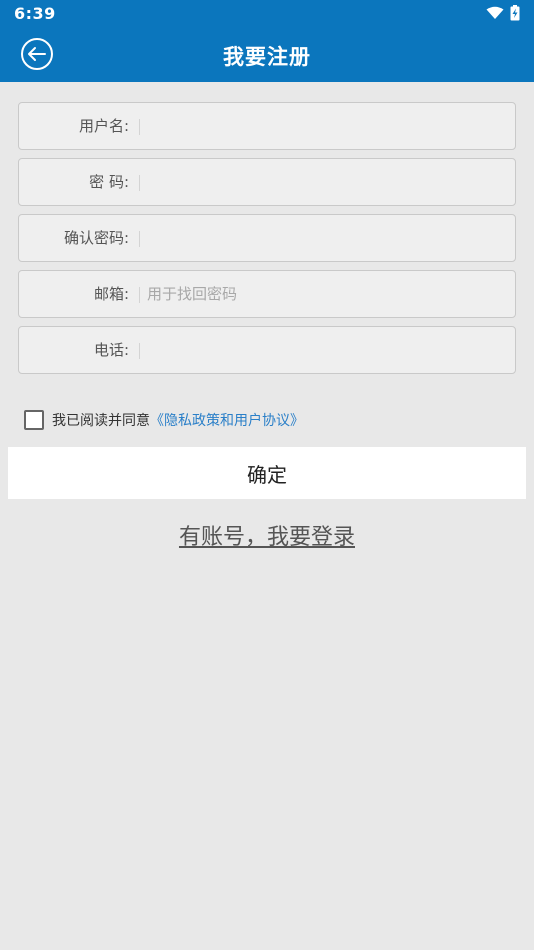  Describe the element at coordinates (515, 13) in the screenshot. I see `battery-charging-icon` at that location.